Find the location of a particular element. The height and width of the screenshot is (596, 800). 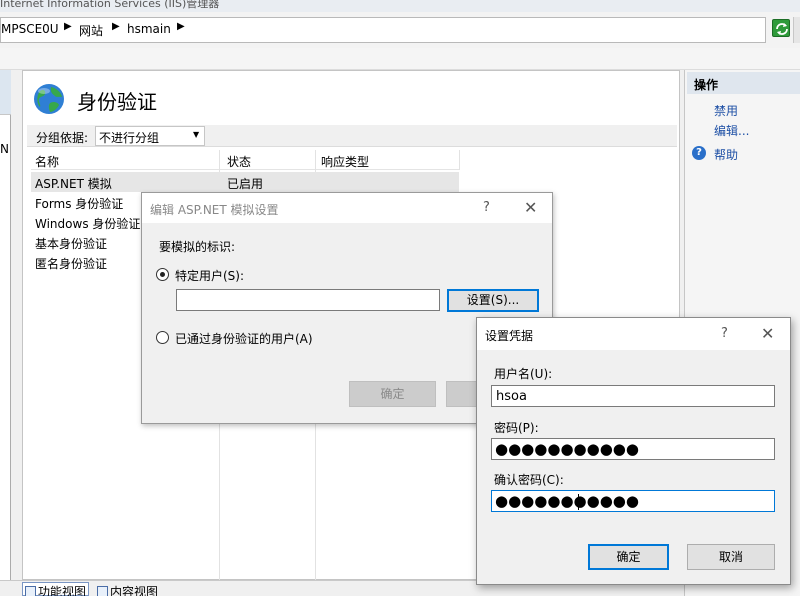

password-label: 密码(P): is located at coordinates (516, 428).